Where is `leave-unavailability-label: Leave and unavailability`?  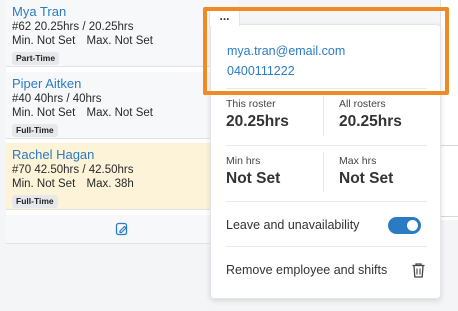
leave-unavailability-label: Leave and unavailability is located at coordinates (293, 225).